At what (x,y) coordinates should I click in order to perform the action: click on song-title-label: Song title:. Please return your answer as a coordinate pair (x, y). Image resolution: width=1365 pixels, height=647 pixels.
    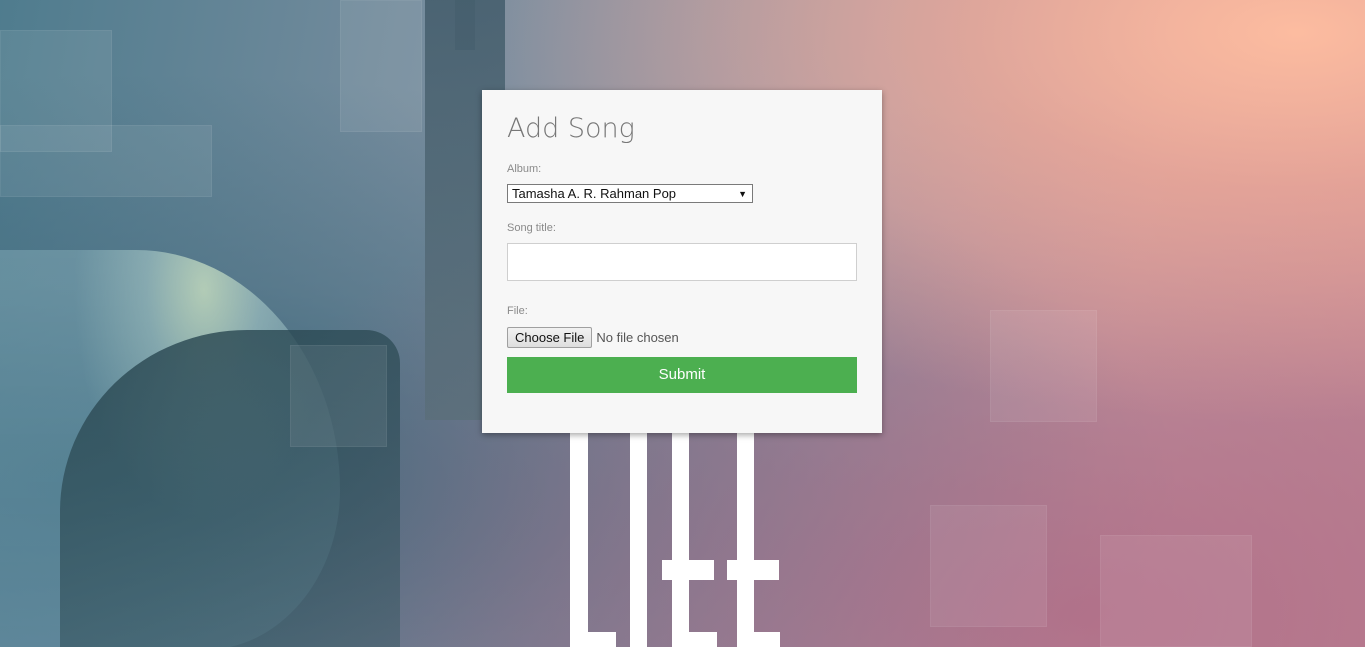
    Looking at the image, I should click on (531, 228).